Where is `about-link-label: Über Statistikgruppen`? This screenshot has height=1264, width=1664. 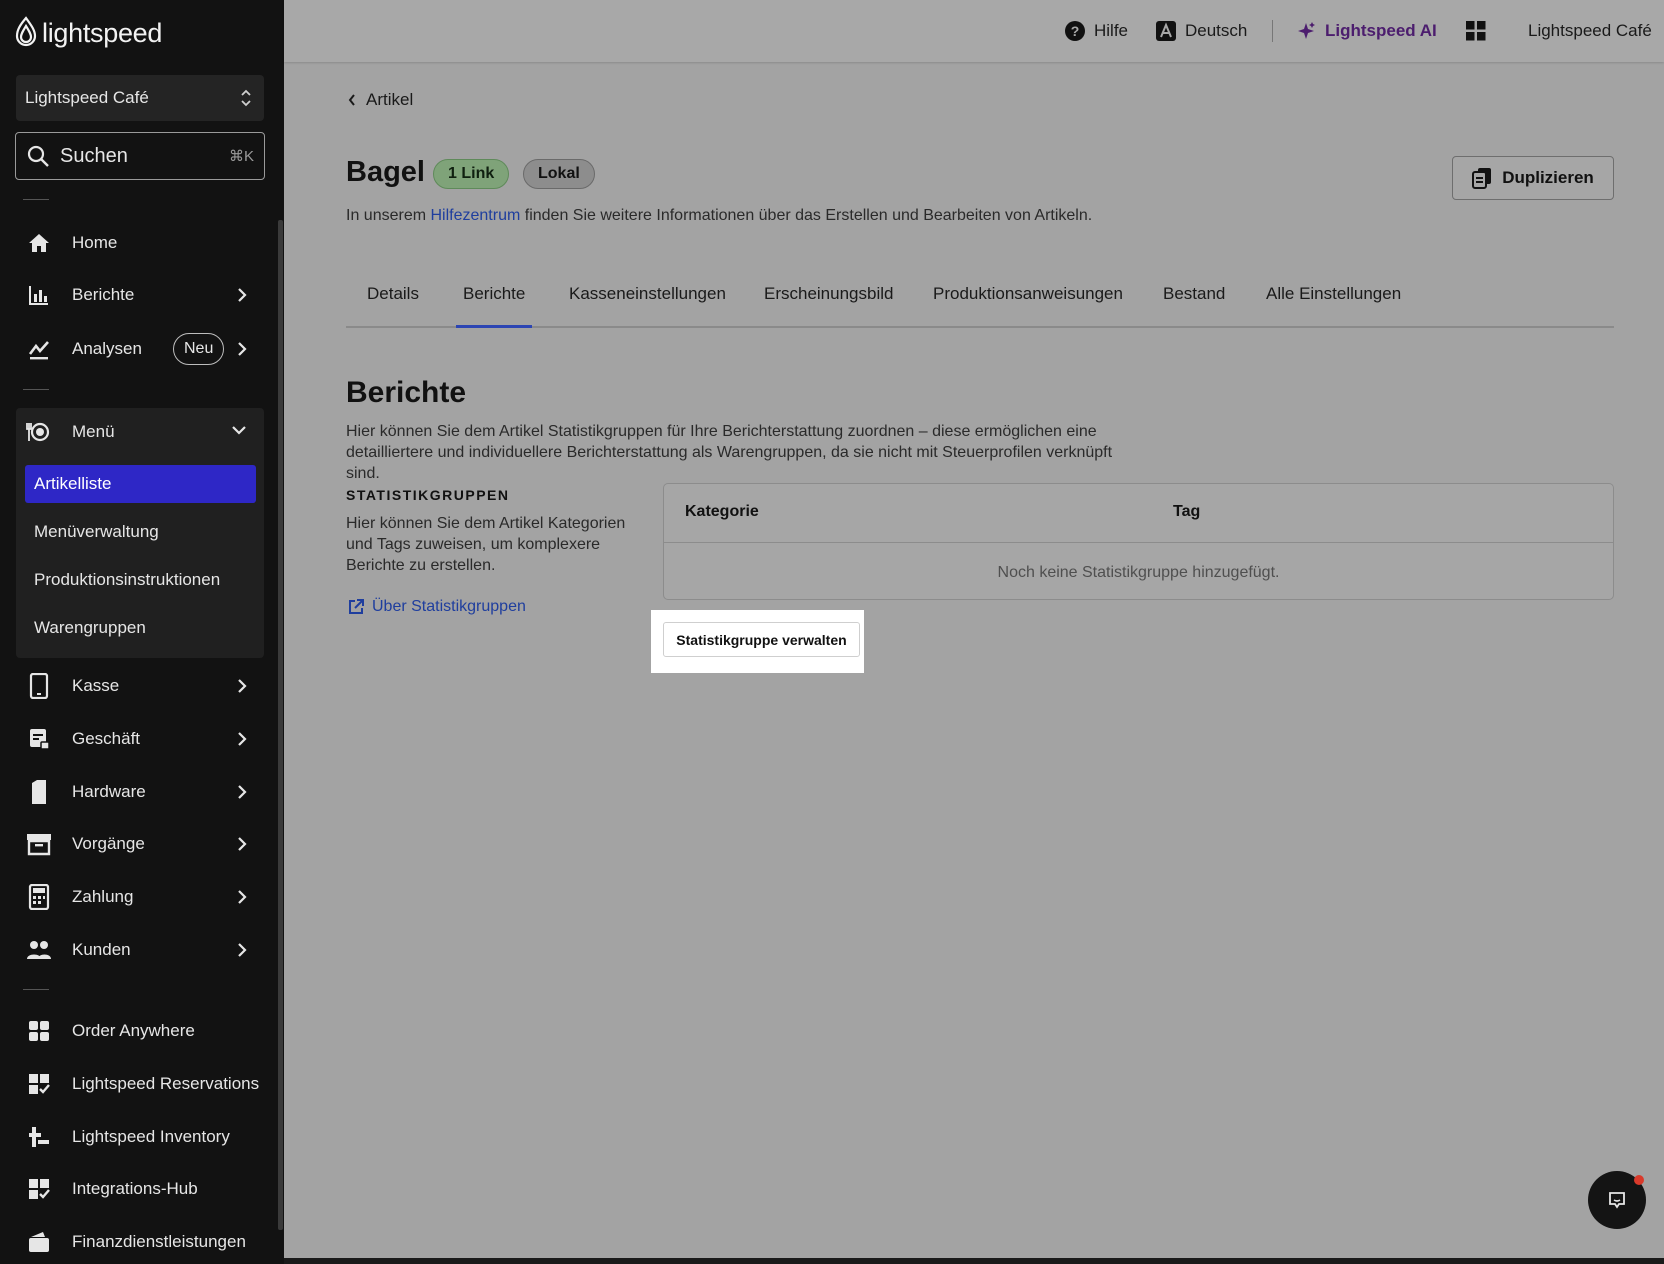 about-link-label: Über Statistikgruppen is located at coordinates (449, 606).